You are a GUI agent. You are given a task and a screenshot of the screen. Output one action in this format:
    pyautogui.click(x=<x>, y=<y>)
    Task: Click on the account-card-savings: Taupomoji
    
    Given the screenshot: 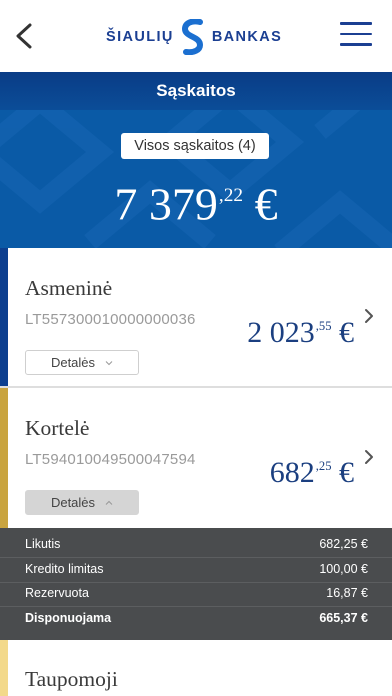 What is the action you would take?
    pyautogui.click(x=196, y=668)
    